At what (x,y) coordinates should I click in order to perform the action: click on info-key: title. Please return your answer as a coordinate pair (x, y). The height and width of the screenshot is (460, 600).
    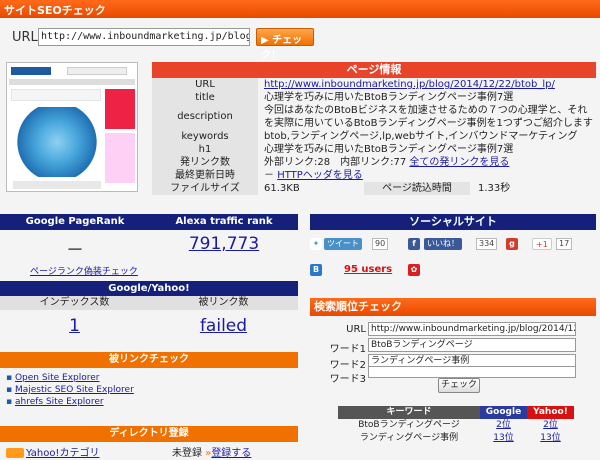
    Looking at the image, I should click on (205, 97).